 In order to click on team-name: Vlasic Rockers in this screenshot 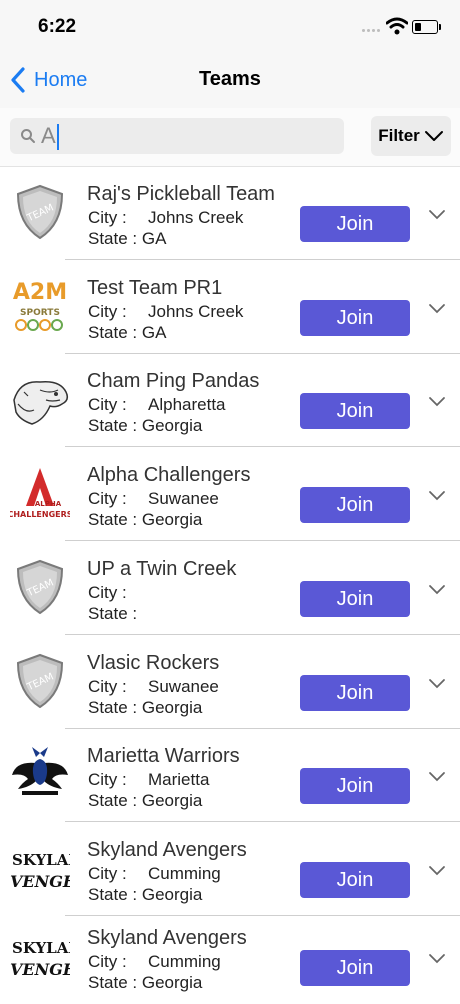, I will do `click(153, 663)`.